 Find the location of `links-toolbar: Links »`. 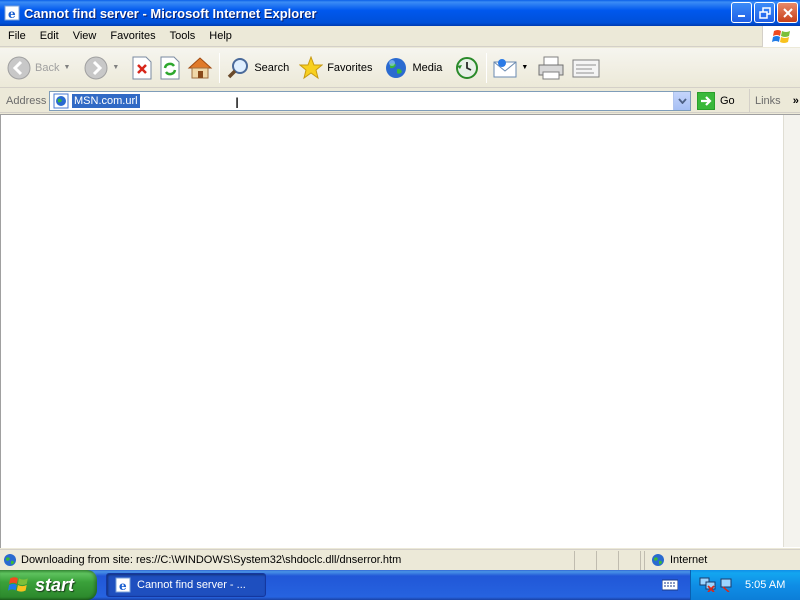

links-toolbar: Links » is located at coordinates (774, 101).